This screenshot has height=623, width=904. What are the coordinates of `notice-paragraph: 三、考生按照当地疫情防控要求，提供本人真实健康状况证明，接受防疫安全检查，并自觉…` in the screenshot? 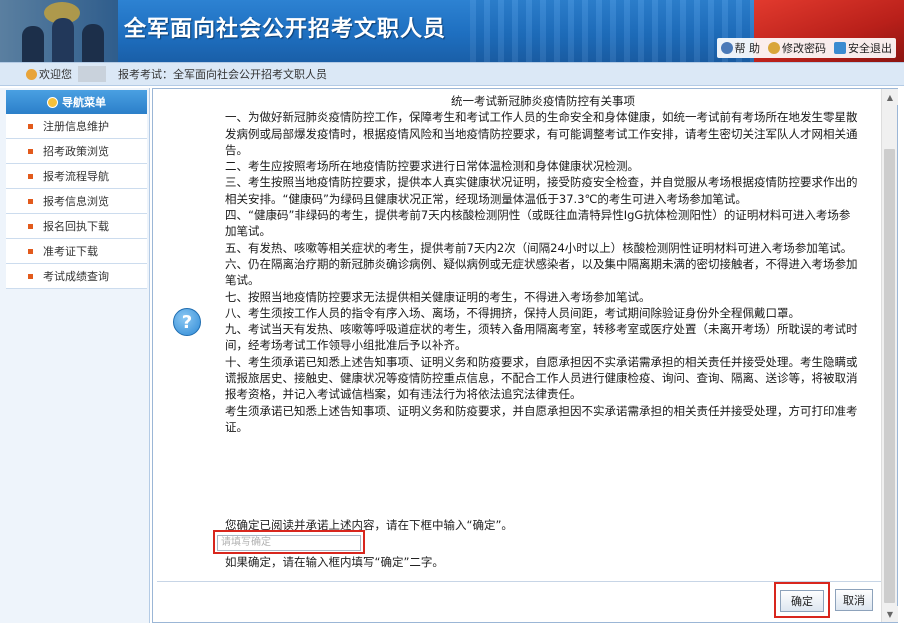 It's located at (541, 190).